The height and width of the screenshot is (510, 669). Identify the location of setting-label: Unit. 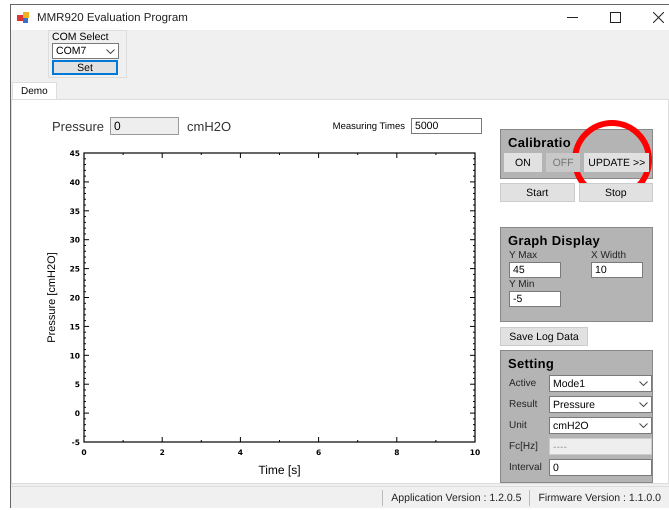
(518, 425).